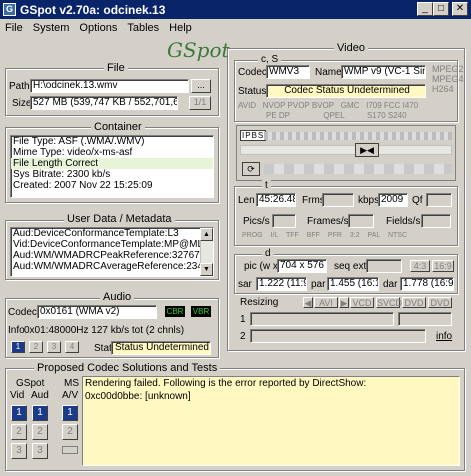 The height and width of the screenshot is (476, 471). Describe the element at coordinates (298, 105) in the screenshot. I see `flag-pvop: PVOP` at that location.